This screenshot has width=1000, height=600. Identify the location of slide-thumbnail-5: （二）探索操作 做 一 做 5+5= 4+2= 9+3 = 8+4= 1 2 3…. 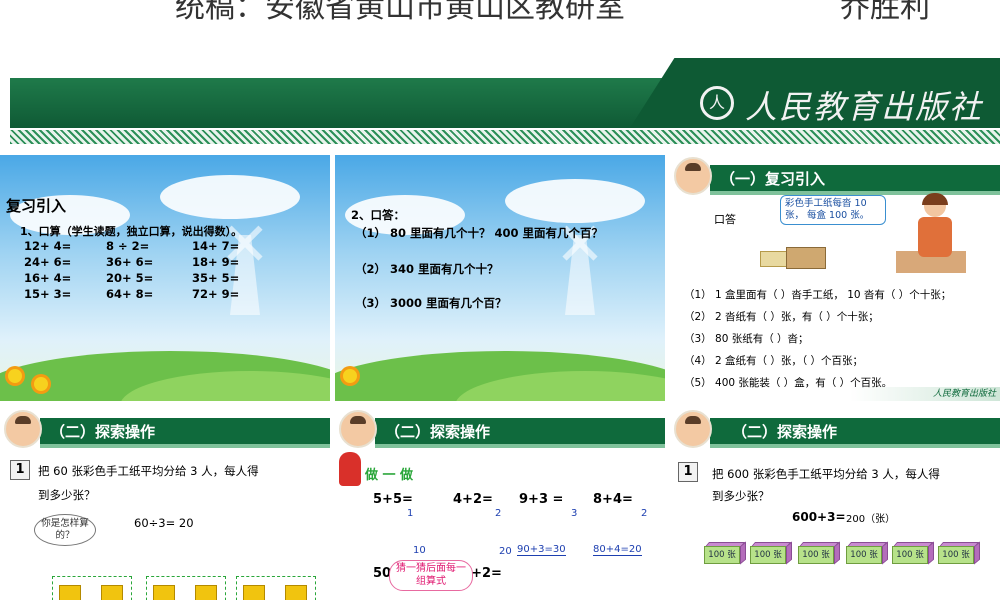
(500, 504).